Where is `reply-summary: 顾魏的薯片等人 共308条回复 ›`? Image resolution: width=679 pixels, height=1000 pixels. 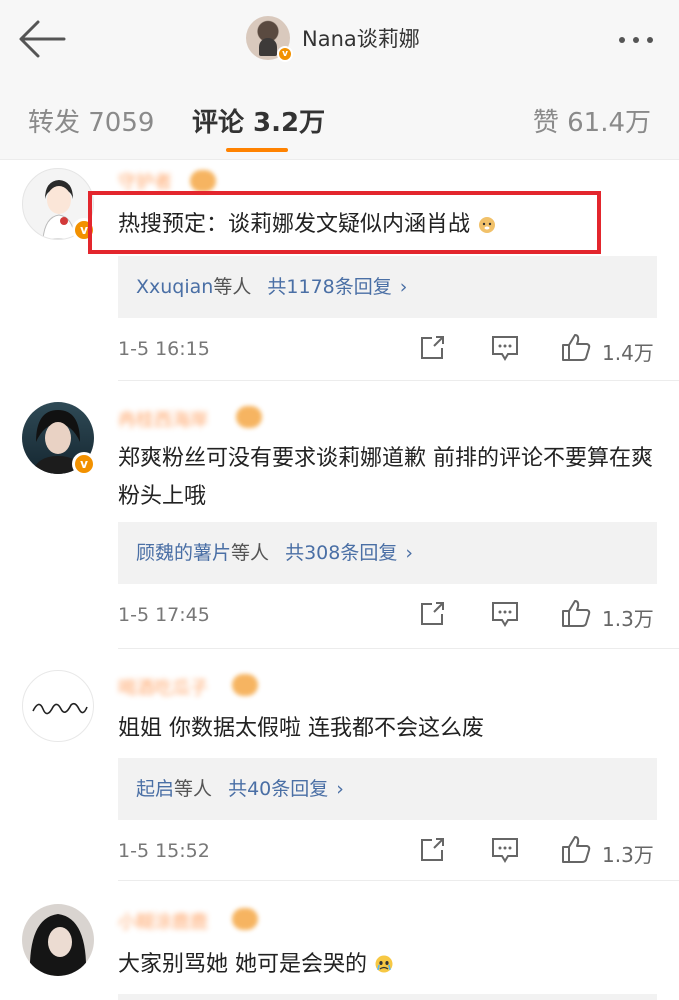
reply-summary: 顾魏的薯片等人 共308条回复 › is located at coordinates (387, 553).